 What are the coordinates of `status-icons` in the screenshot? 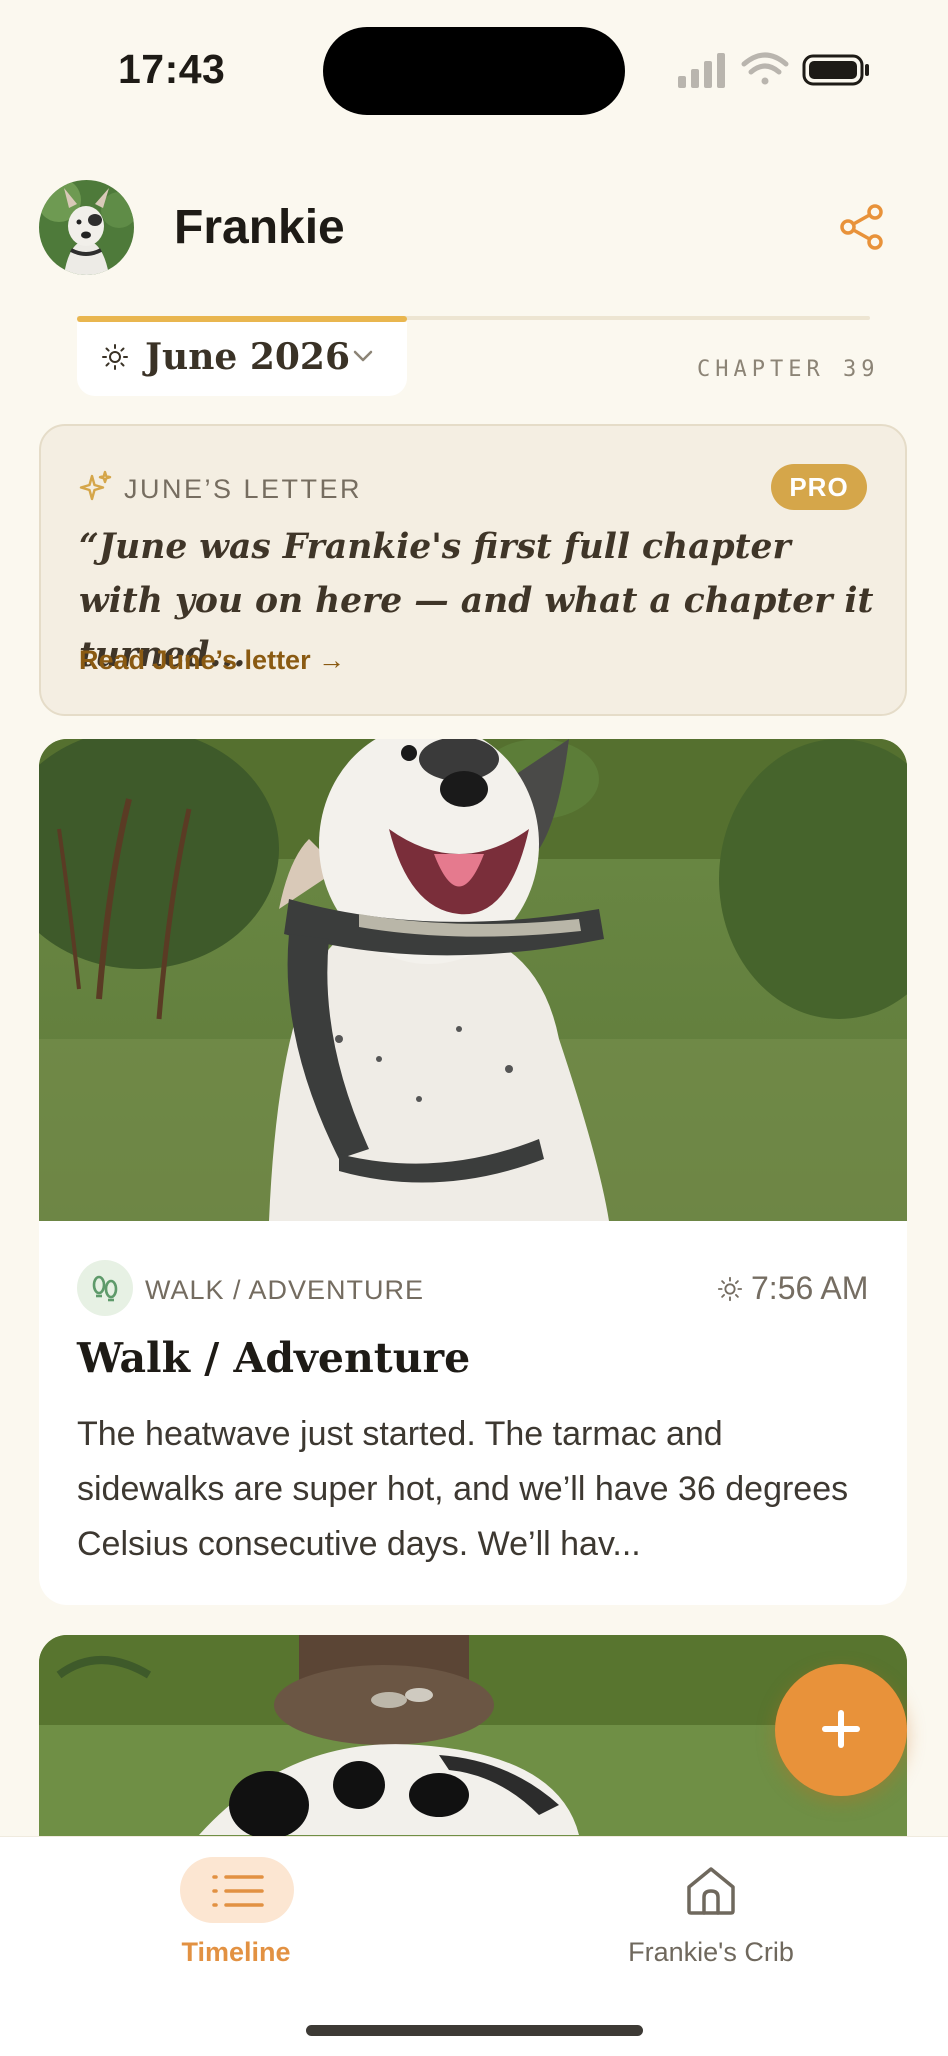 It's located at (773, 70).